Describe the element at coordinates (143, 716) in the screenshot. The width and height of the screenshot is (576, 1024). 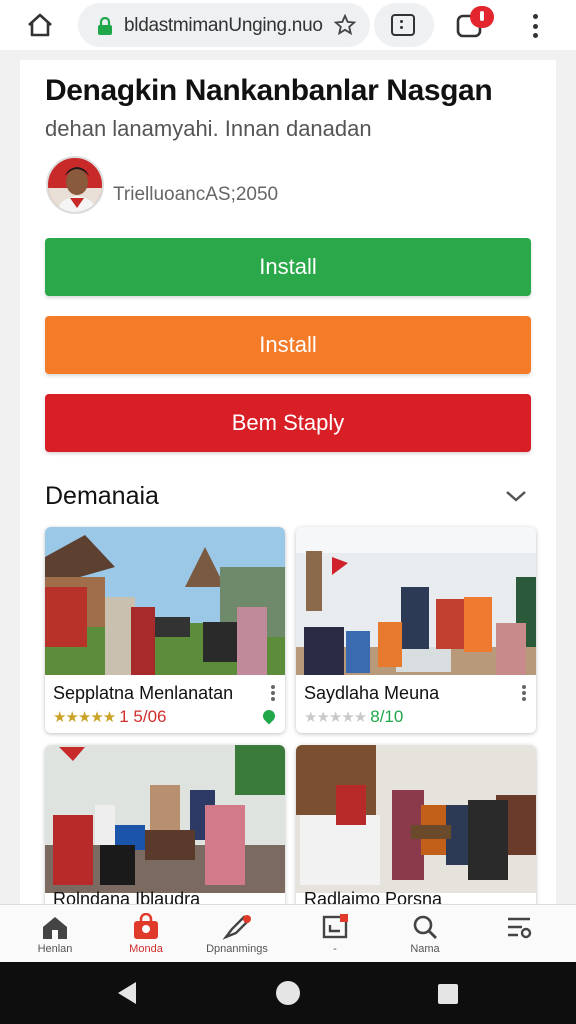
I see `rating-value: 1 5/06` at that location.